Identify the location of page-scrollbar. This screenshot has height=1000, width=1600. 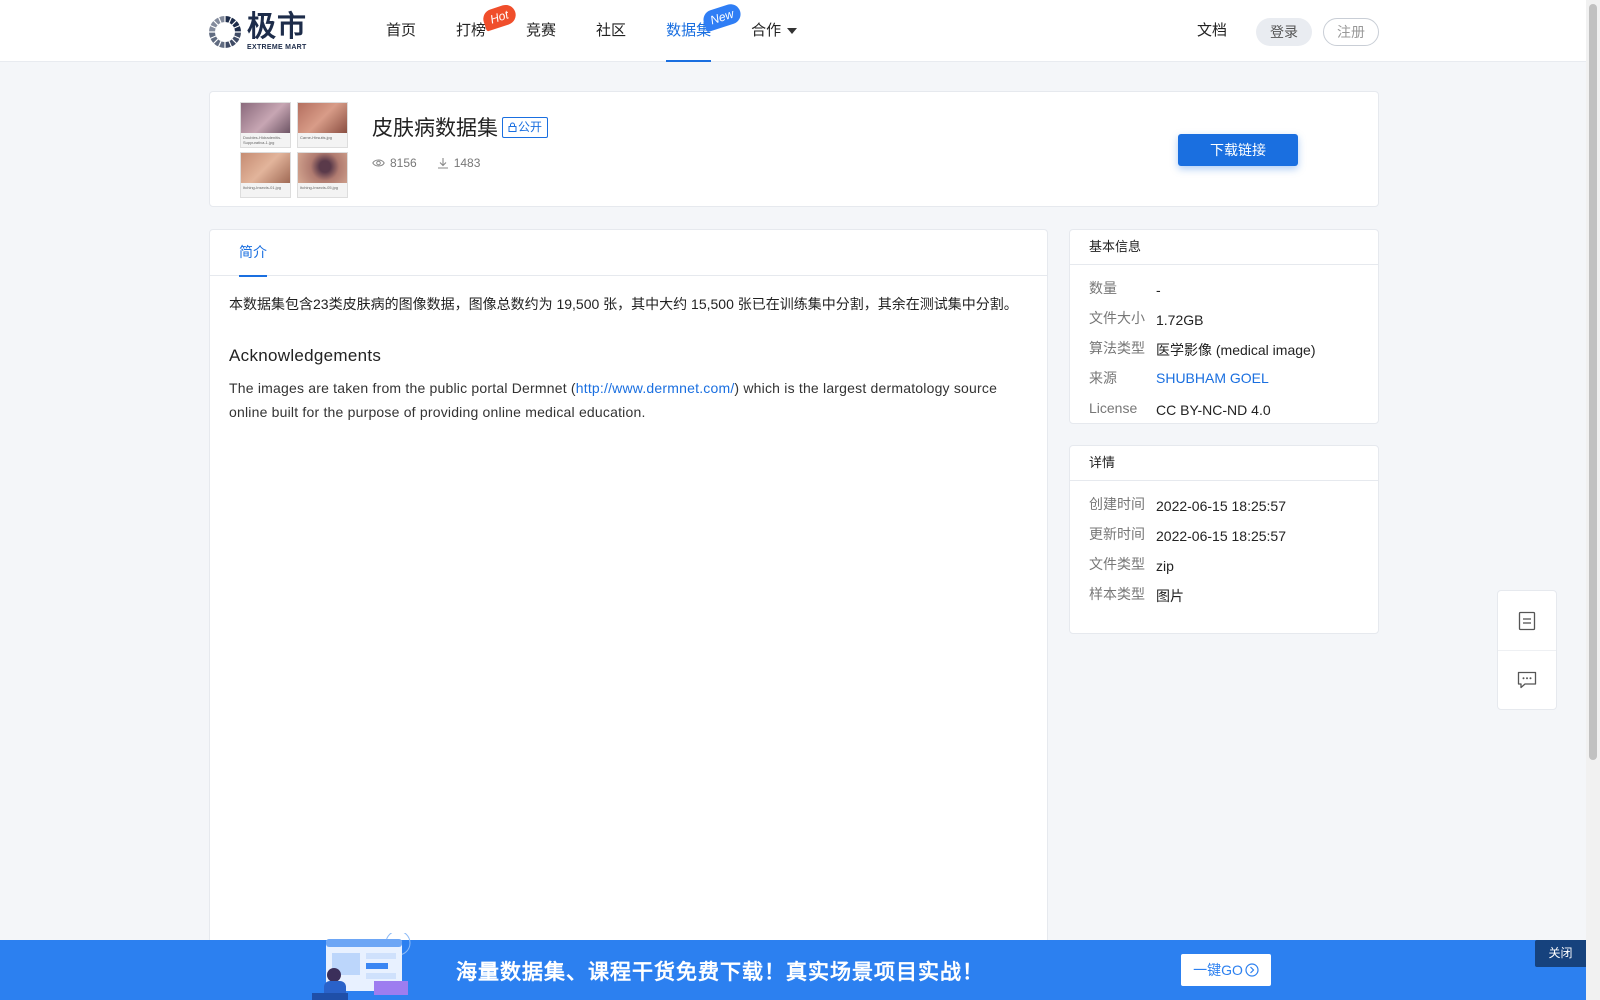
(1593, 500).